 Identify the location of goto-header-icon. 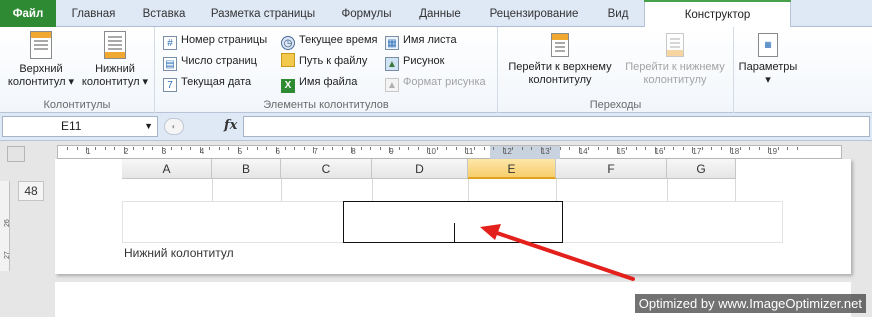
(560, 45).